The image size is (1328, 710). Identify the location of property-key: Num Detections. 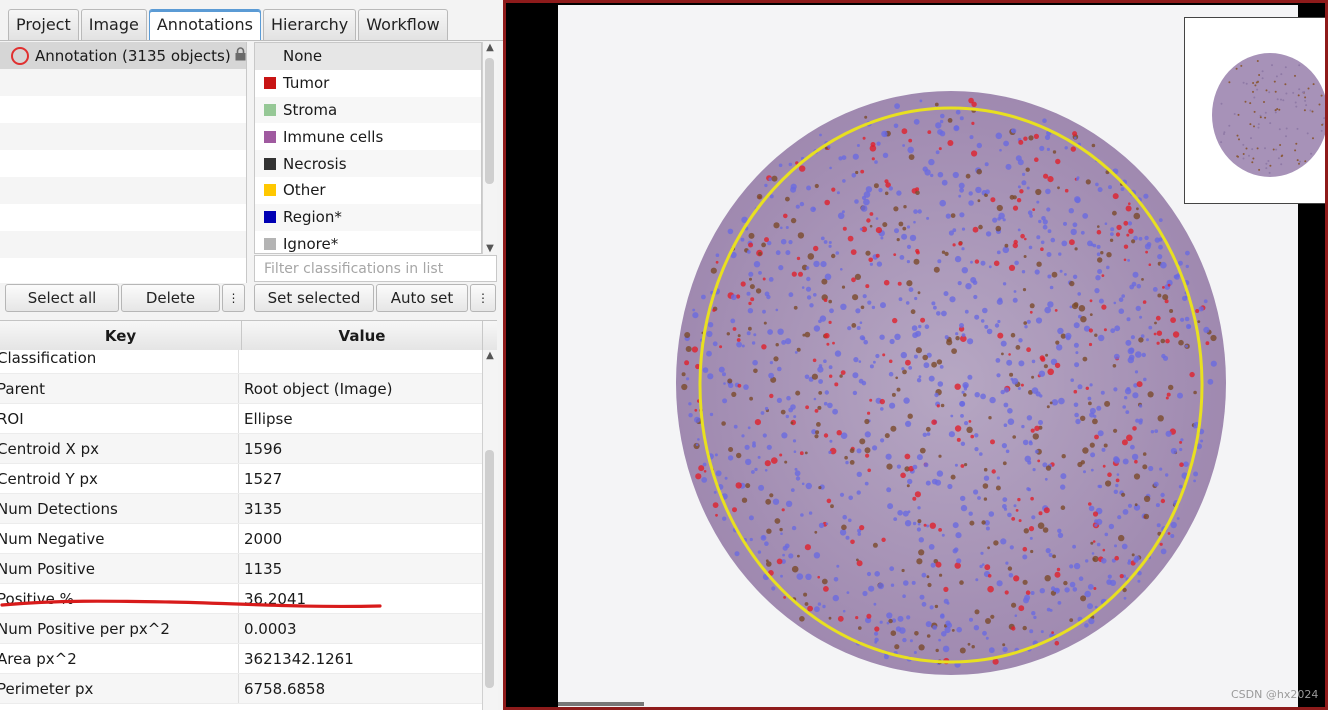
(119, 508).